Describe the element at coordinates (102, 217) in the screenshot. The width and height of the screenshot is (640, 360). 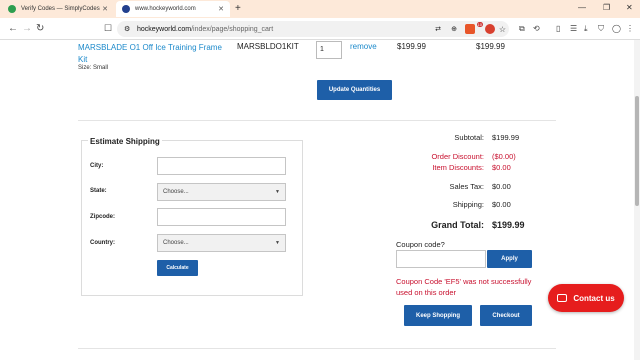
I see `zipcode-label: Zipcode:` at that location.